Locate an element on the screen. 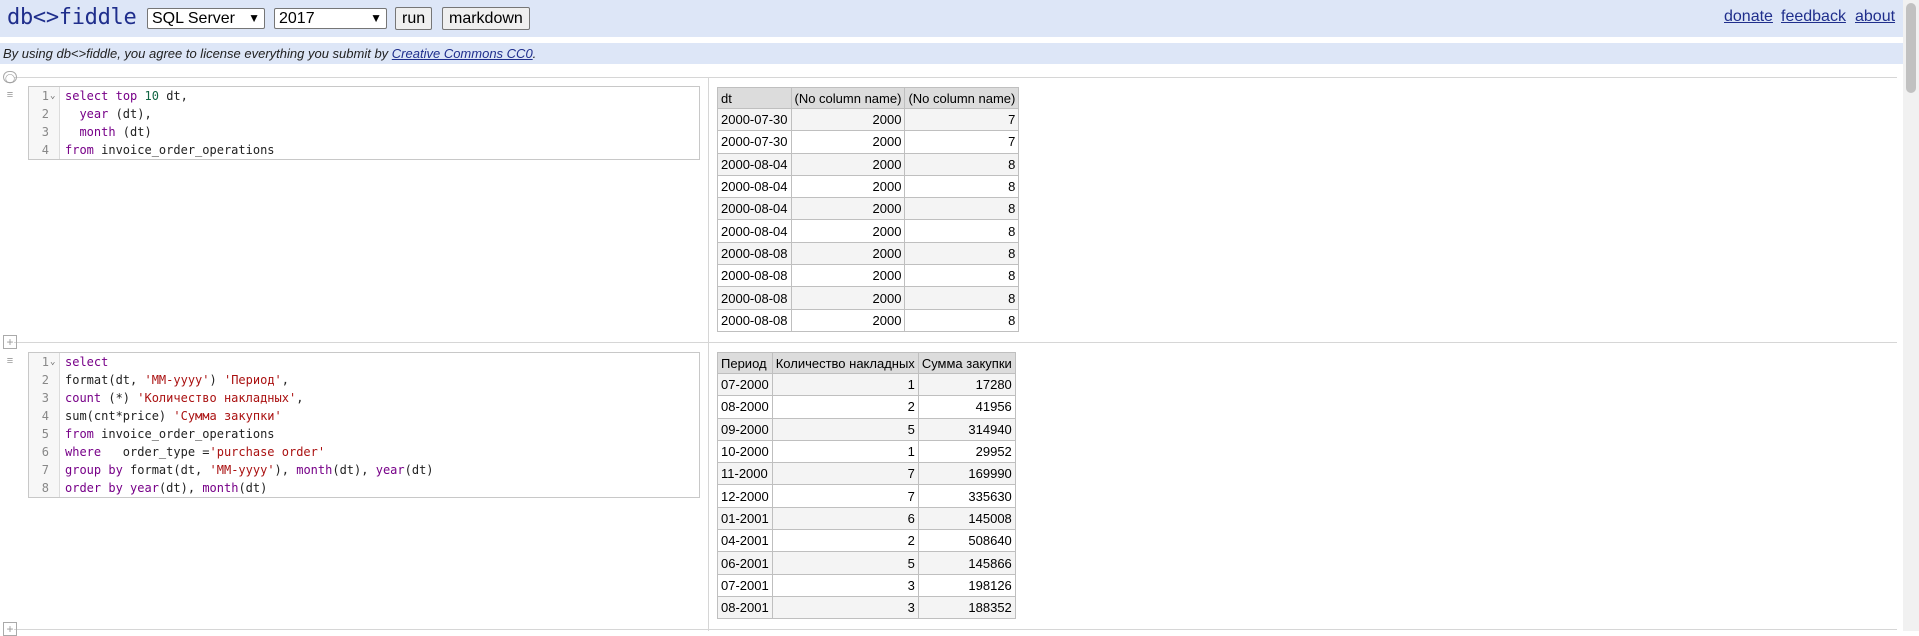 The height and width of the screenshot is (636, 1919). version-select: 2017 ▼ is located at coordinates (330, 18).